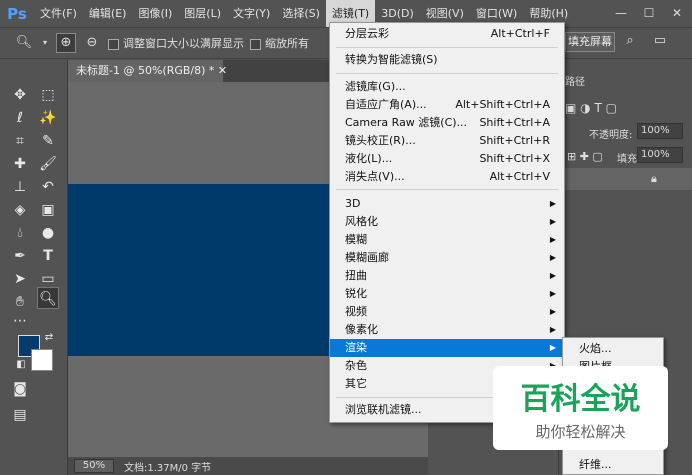 The image size is (692, 475). Describe the element at coordinates (591, 108) in the screenshot. I see `layer-filter-icon: ▣ ◑ T ▢` at that location.